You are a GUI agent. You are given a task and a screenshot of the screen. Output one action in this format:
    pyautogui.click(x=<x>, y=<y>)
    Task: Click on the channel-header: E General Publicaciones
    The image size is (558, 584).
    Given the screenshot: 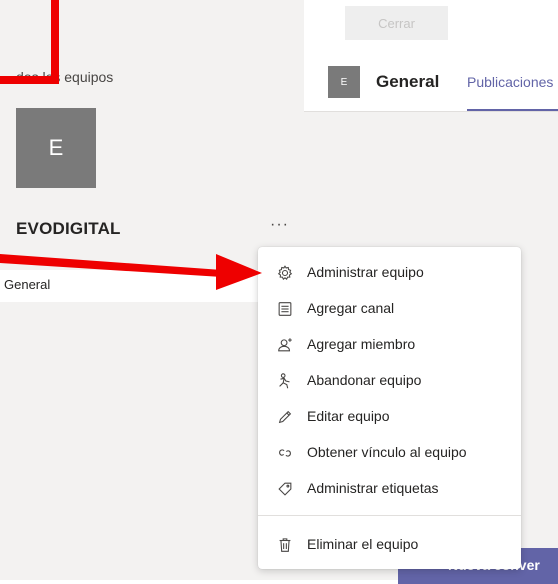 What is the action you would take?
    pyautogui.click(x=431, y=83)
    